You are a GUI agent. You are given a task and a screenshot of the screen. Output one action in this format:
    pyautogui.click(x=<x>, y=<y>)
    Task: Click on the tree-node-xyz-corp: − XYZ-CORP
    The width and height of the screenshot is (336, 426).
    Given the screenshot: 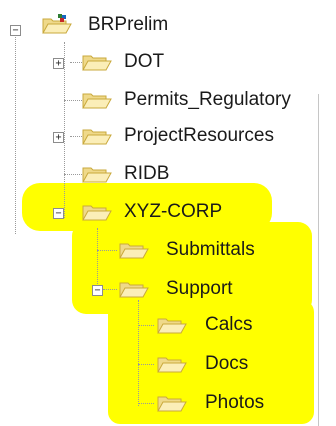 What is the action you would take?
    pyautogui.click(x=168, y=212)
    